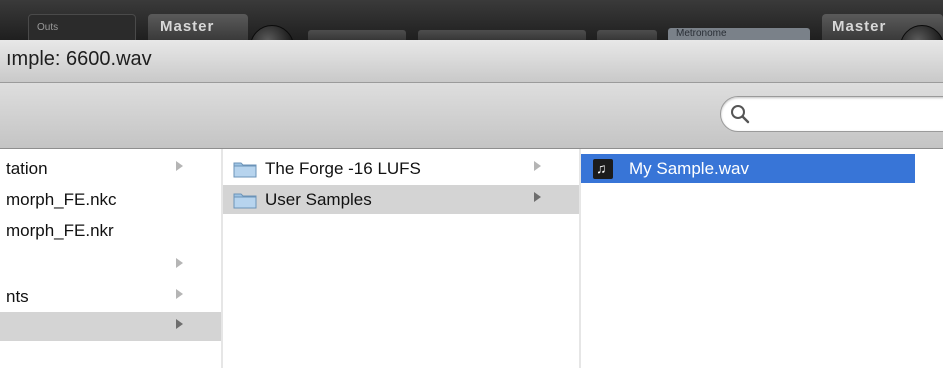 This screenshot has height=368, width=943. I want to click on browser-column-1: tation morph_FE.nkc morph_FE.nkr nts, so click(111, 258).